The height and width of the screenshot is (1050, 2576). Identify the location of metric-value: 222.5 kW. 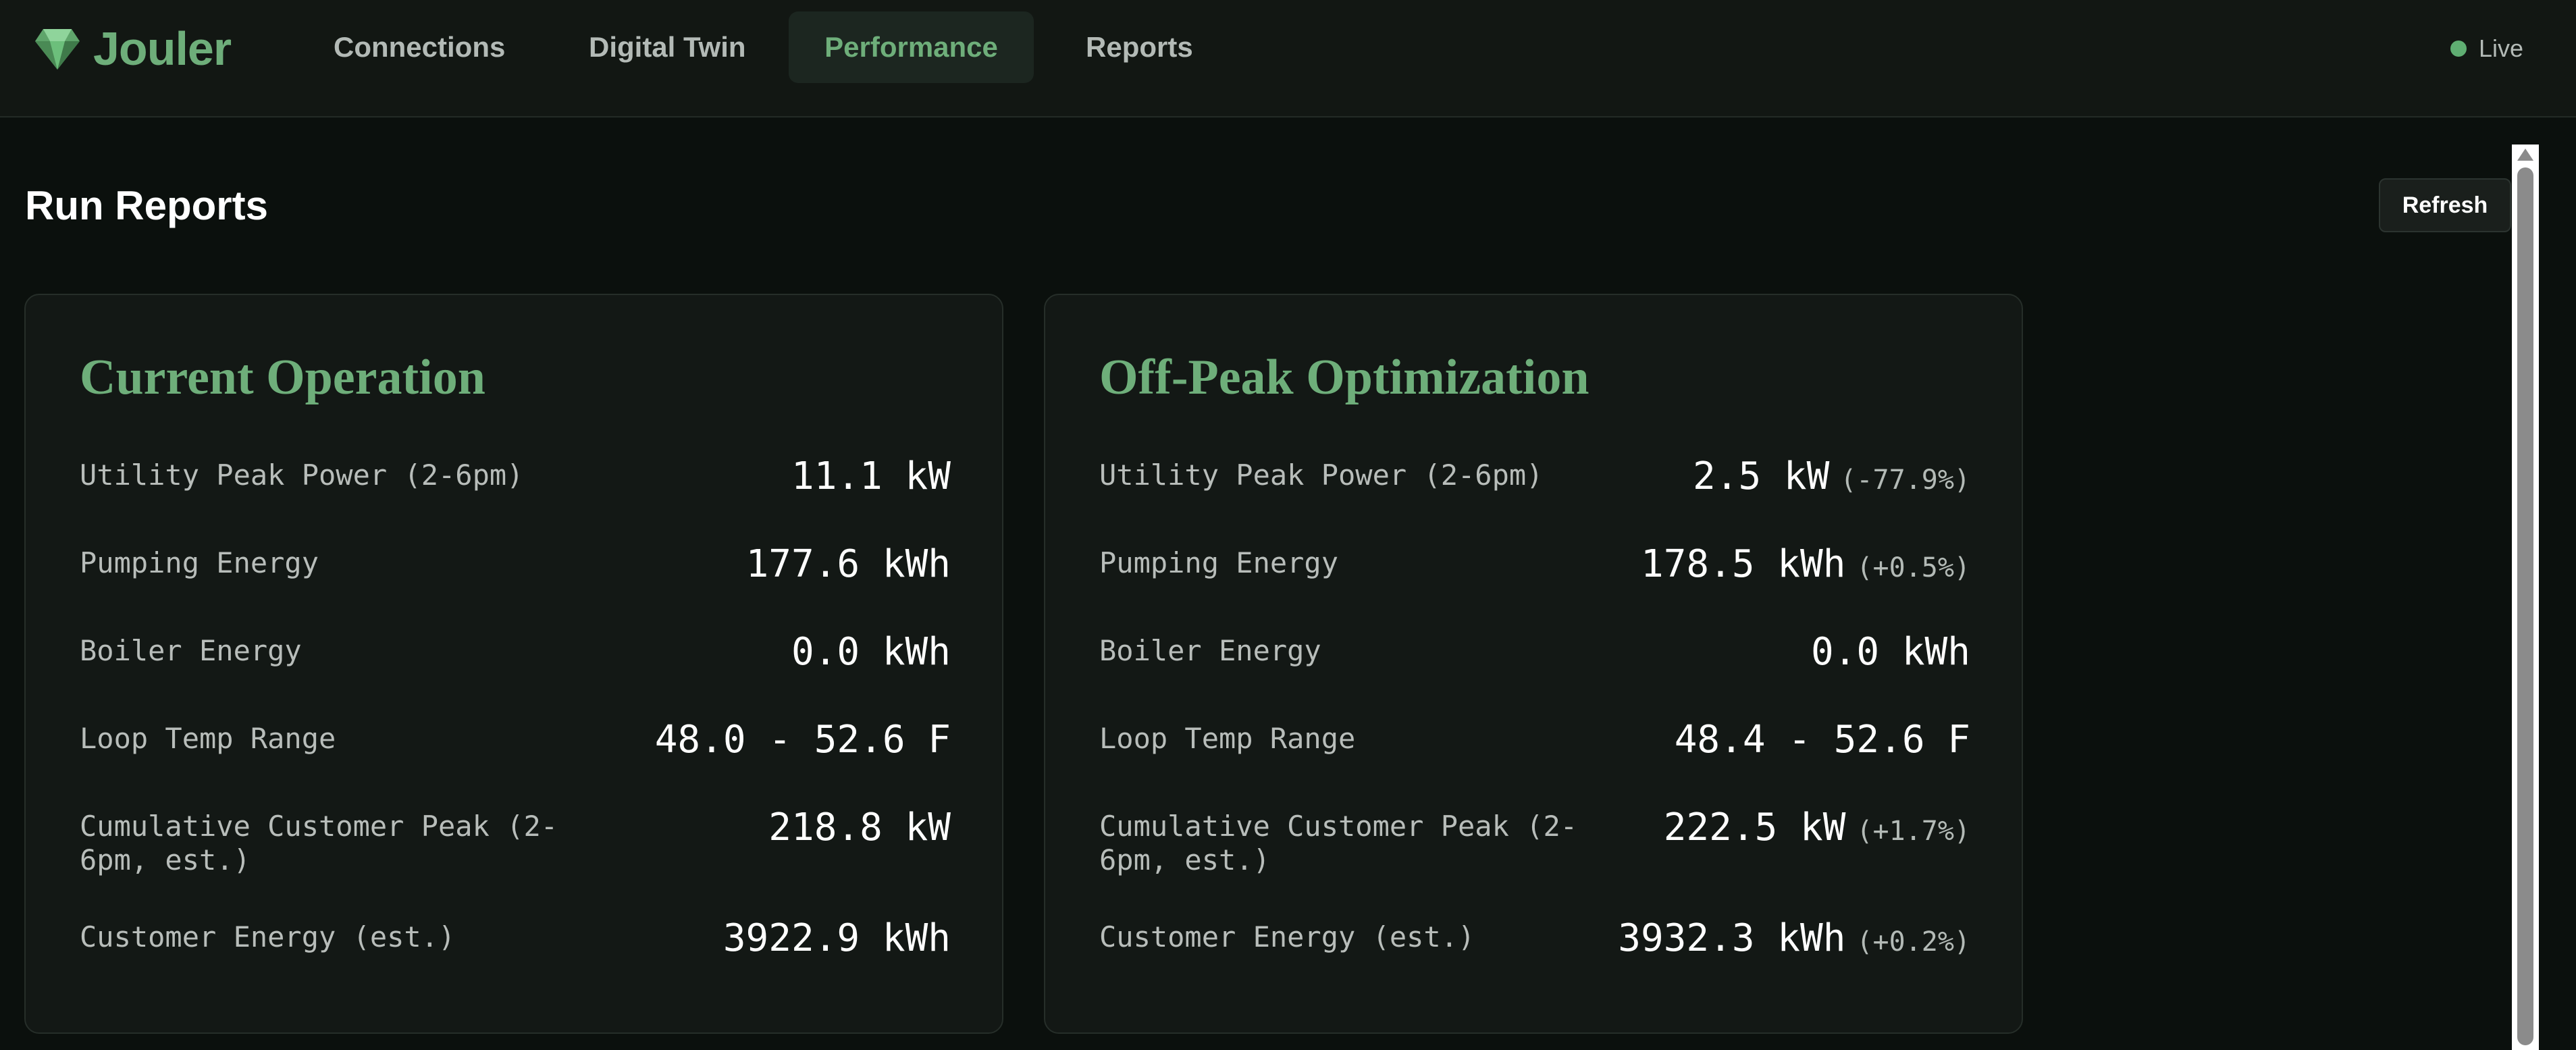
(1754, 827).